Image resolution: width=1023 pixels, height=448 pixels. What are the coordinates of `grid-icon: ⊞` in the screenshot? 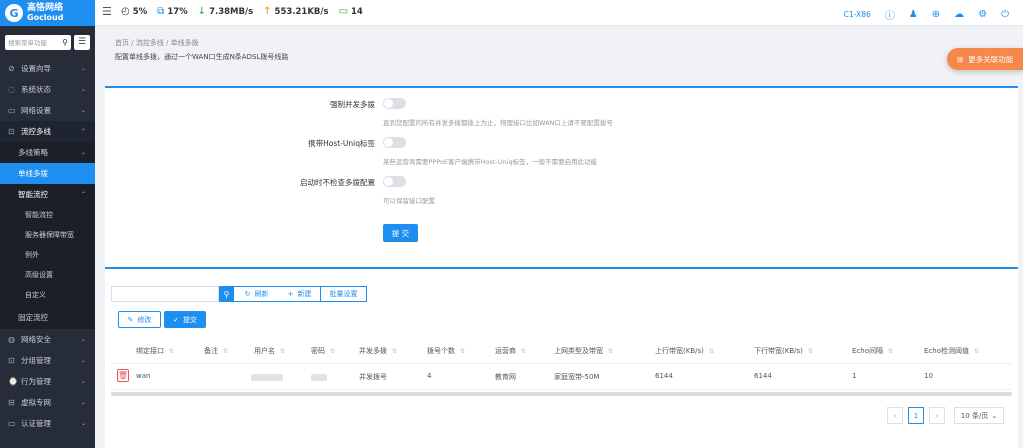 It's located at (960, 59).